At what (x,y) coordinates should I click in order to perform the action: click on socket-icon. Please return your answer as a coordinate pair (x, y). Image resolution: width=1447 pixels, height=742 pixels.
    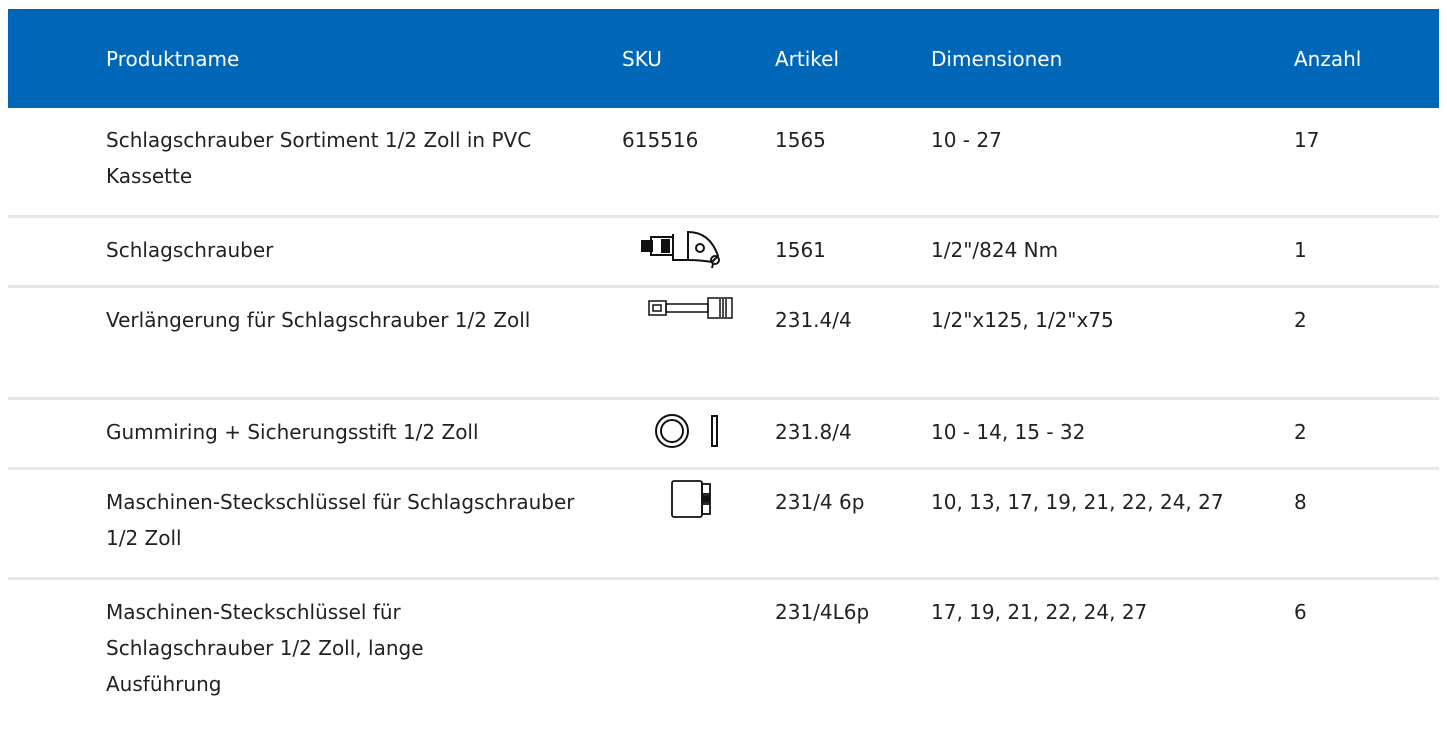
    Looking at the image, I should click on (692, 499).